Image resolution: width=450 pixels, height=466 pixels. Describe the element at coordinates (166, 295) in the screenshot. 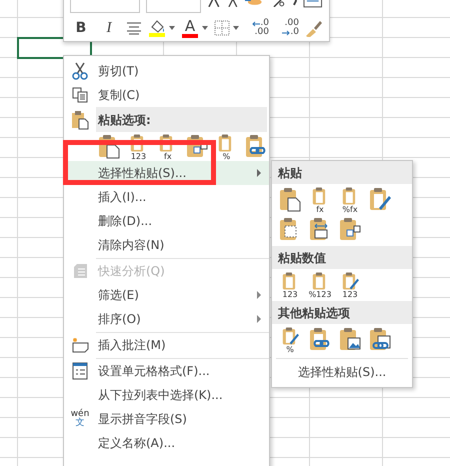

I see `menu-item: 筛选(E)` at that location.